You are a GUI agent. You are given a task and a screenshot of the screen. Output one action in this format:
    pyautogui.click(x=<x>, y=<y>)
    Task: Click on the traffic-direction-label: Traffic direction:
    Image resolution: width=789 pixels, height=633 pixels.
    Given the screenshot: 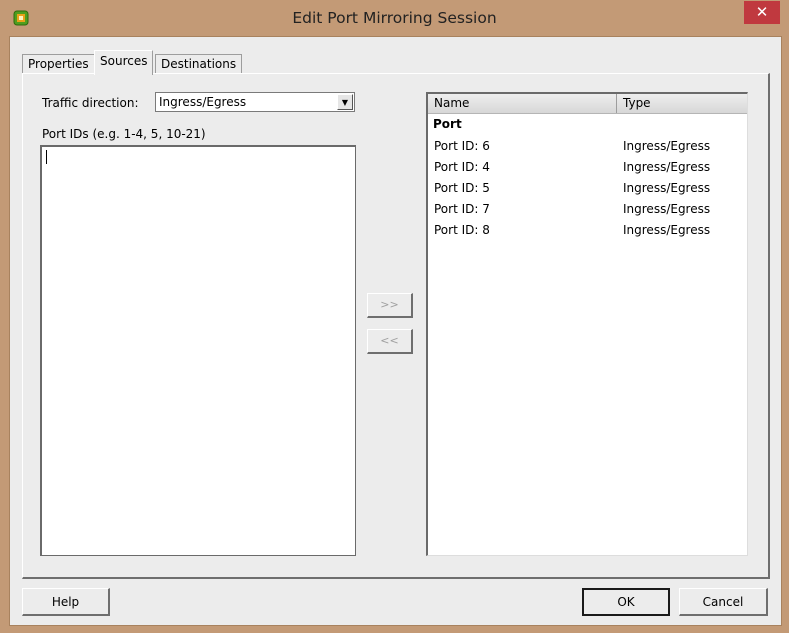 What is the action you would take?
    pyautogui.click(x=90, y=103)
    